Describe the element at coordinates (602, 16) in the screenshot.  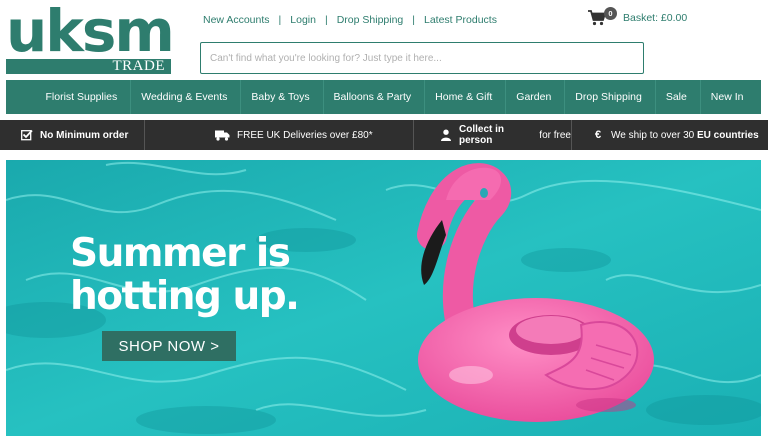
I see `cart-icon: 0` at that location.